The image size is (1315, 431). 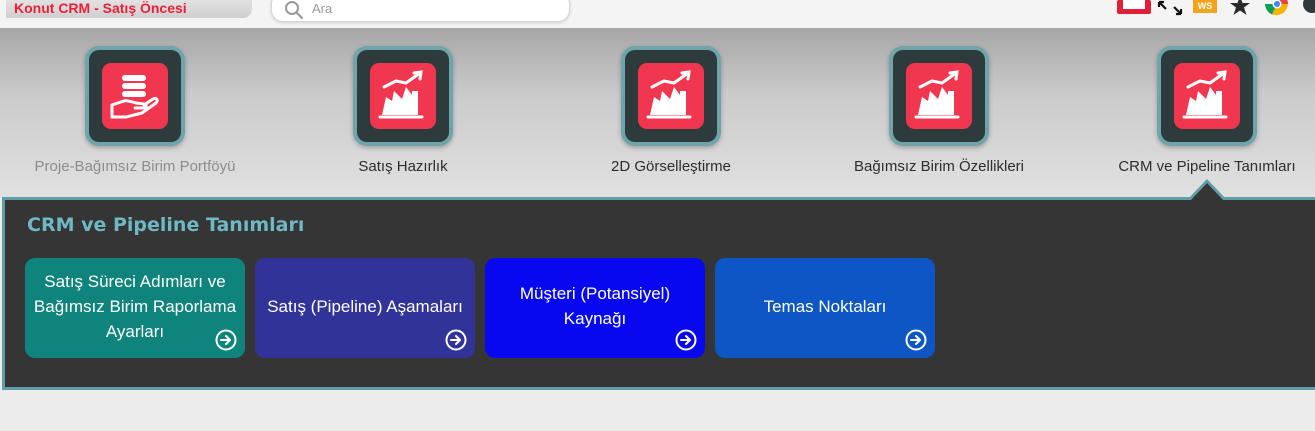 What do you see at coordinates (939, 166) in the screenshot?
I see `module-label: Bağımsız Birim Özellikleri` at bounding box center [939, 166].